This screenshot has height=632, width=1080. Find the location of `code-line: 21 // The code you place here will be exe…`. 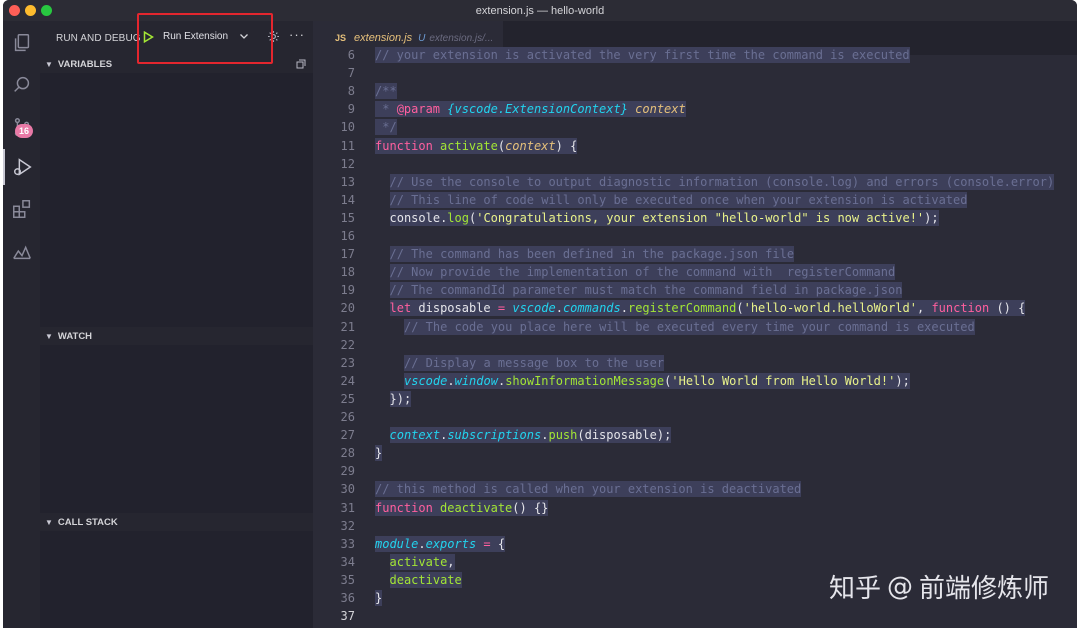

code-line: 21 // The code you place here will be exe… is located at coordinates (695, 327).